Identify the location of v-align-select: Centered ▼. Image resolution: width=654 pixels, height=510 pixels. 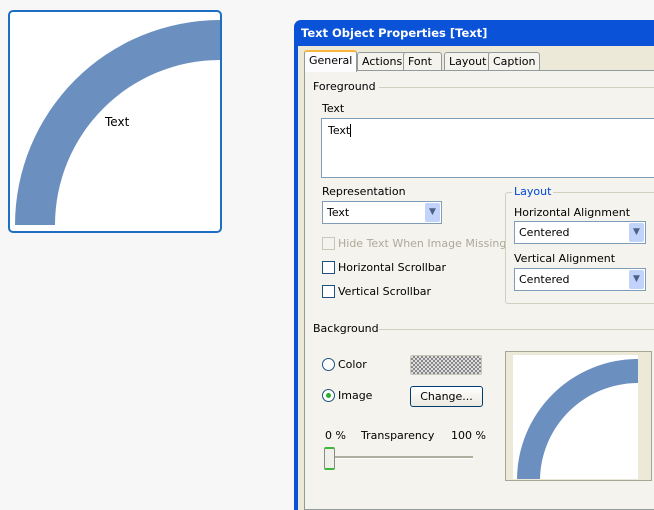
(580, 279).